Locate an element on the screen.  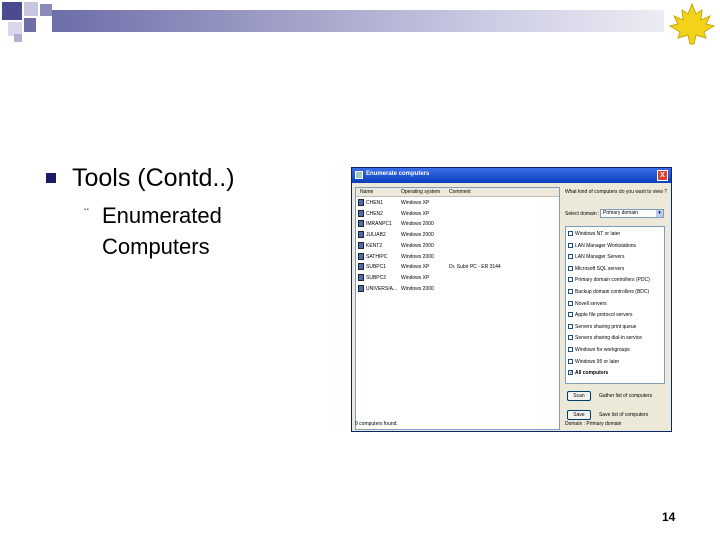
checkbox-item: LAN Manager Servers is located at coordinates (616, 257).